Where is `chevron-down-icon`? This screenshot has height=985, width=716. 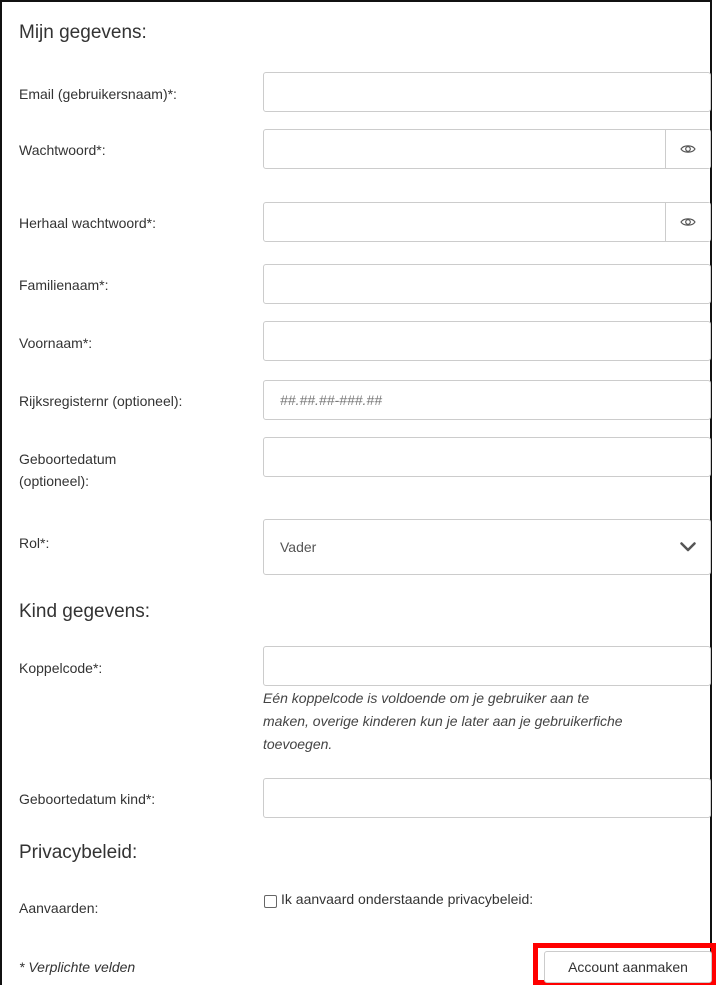
chevron-down-icon is located at coordinates (688, 547).